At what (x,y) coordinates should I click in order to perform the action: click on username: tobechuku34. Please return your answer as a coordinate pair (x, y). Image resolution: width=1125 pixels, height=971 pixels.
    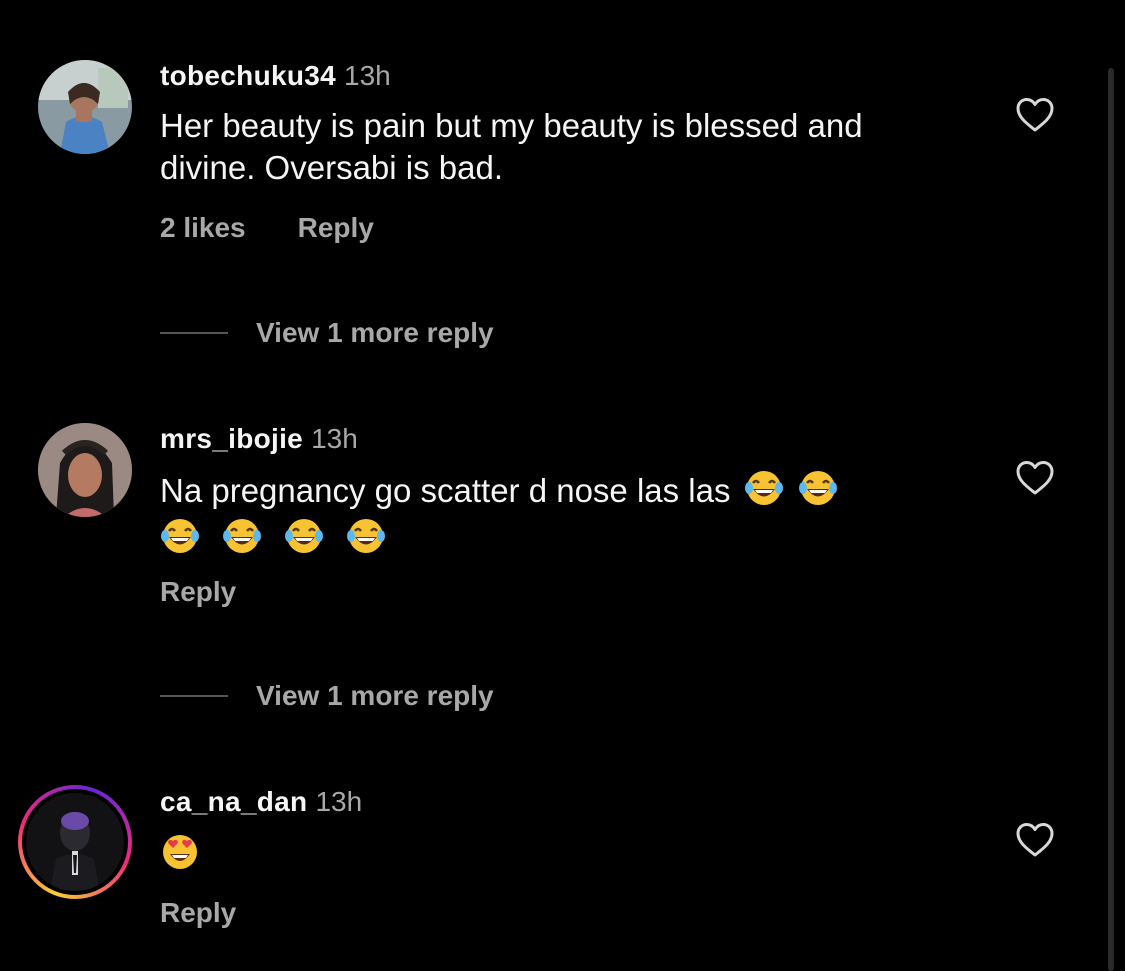
    Looking at the image, I should click on (248, 75).